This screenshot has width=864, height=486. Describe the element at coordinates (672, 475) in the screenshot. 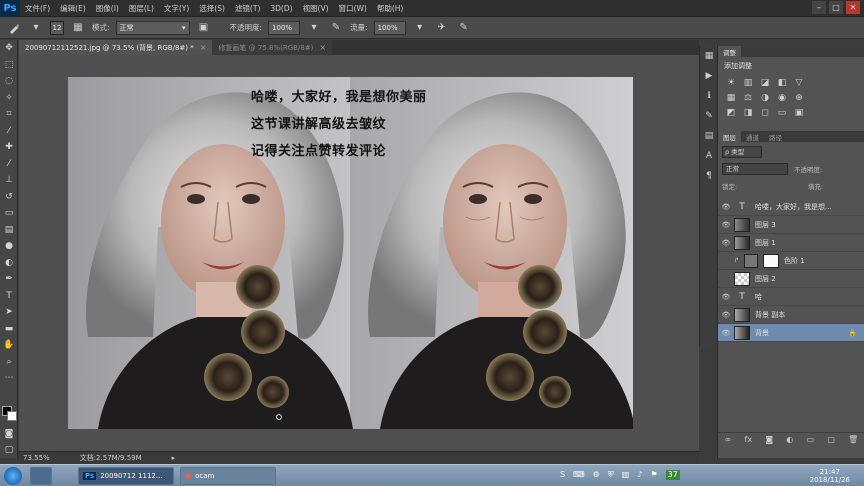

I see `tray-counter: 37` at that location.